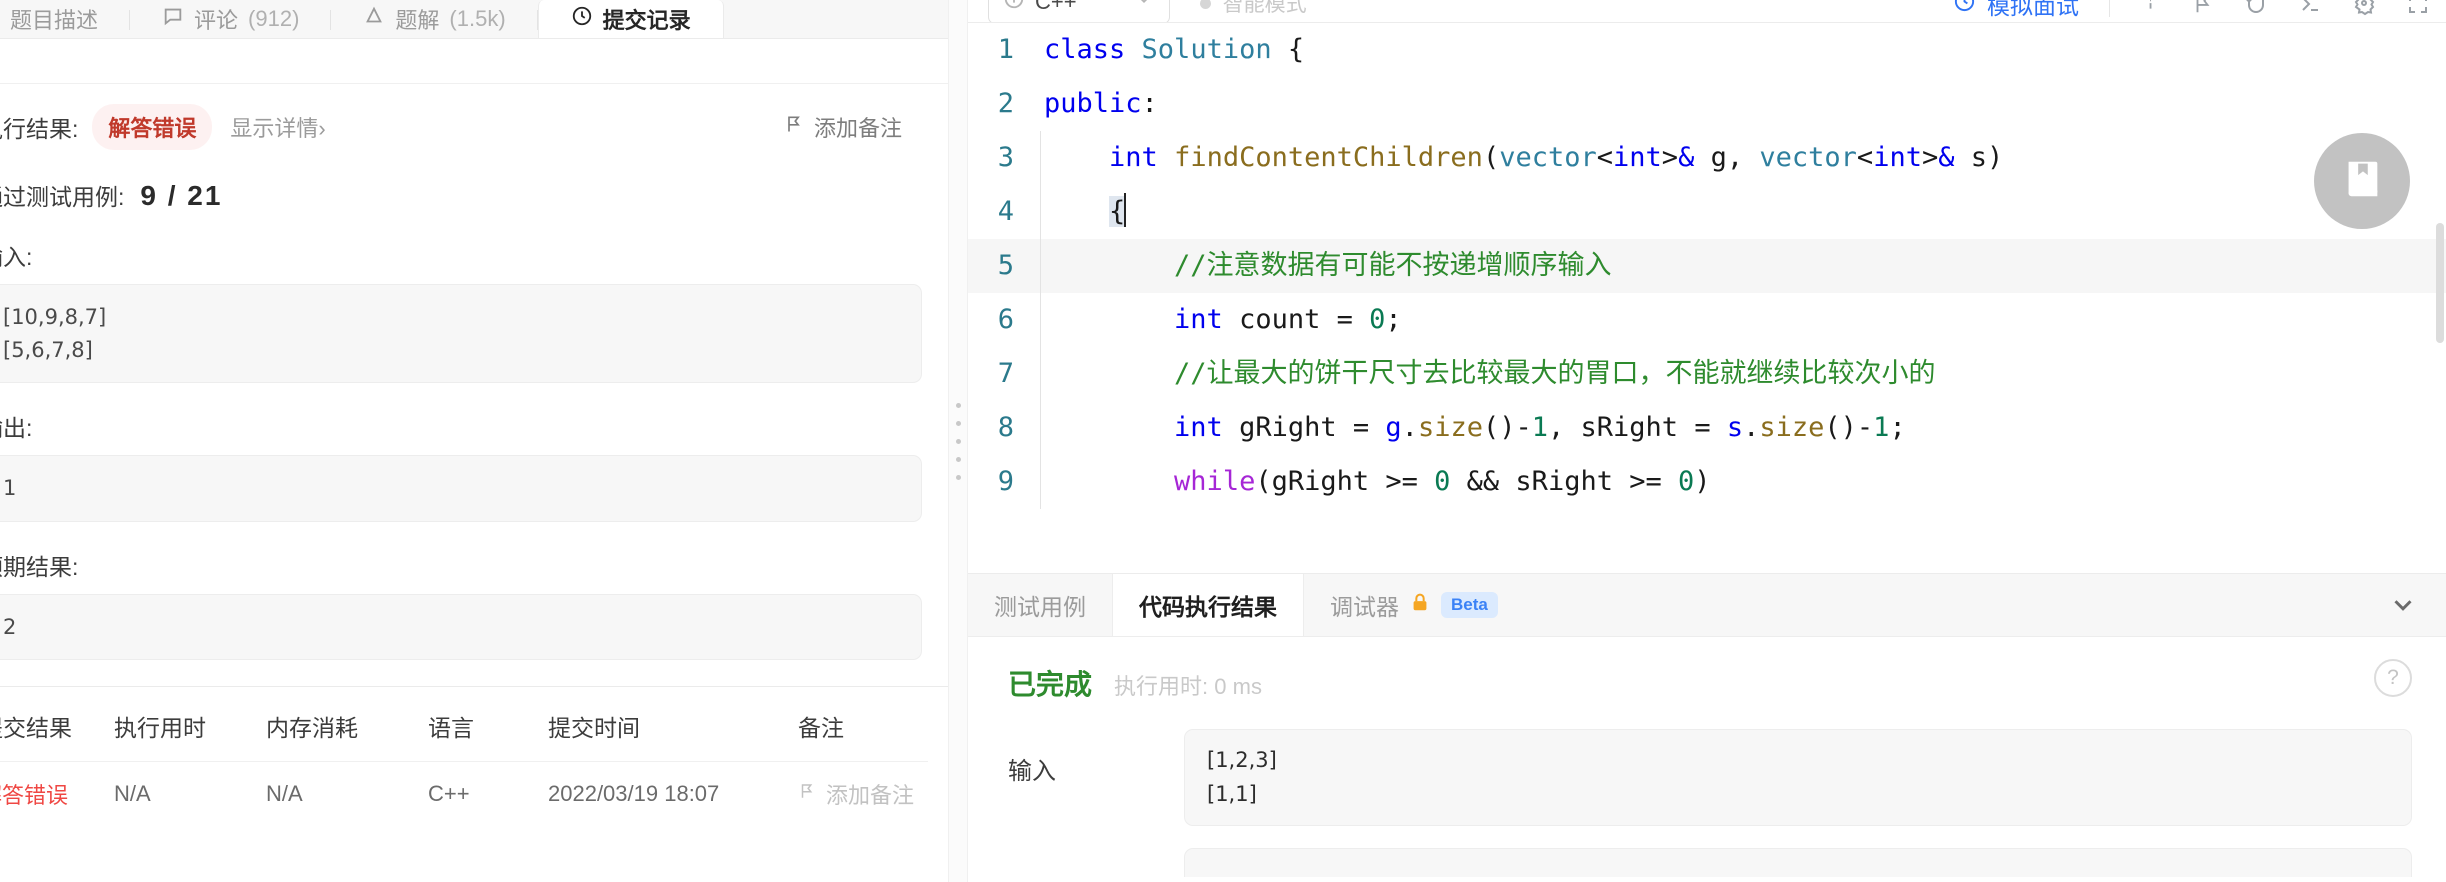  Describe the element at coordinates (2417, 605) in the screenshot. I see `collapse-console-button` at that location.